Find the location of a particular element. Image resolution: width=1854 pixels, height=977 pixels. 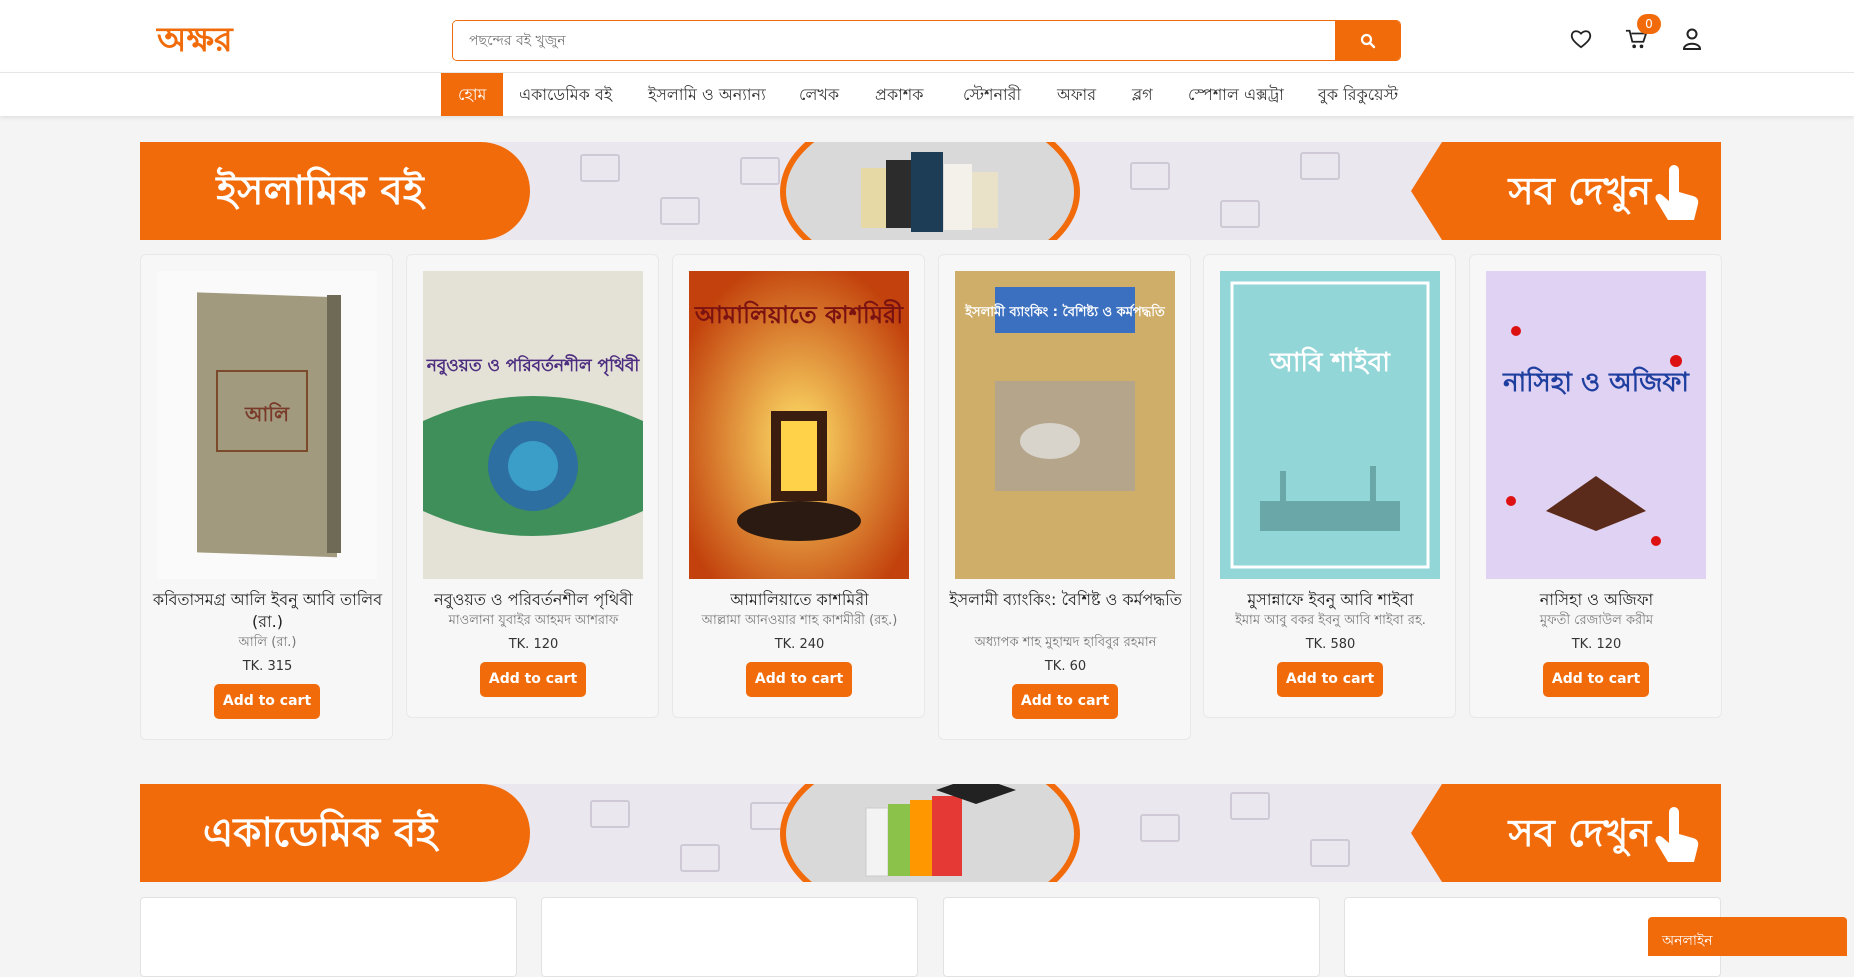

nav-offer: অফার is located at coordinates (1076, 94).